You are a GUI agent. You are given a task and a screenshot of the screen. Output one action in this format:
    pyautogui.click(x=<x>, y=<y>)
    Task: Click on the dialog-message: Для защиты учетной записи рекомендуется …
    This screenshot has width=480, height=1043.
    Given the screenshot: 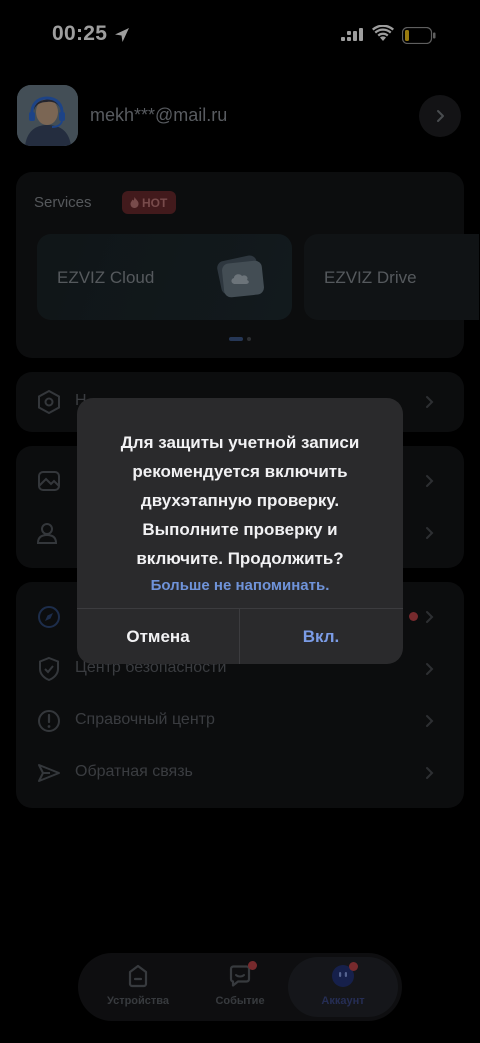 What is the action you would take?
    pyautogui.click(x=240, y=500)
    